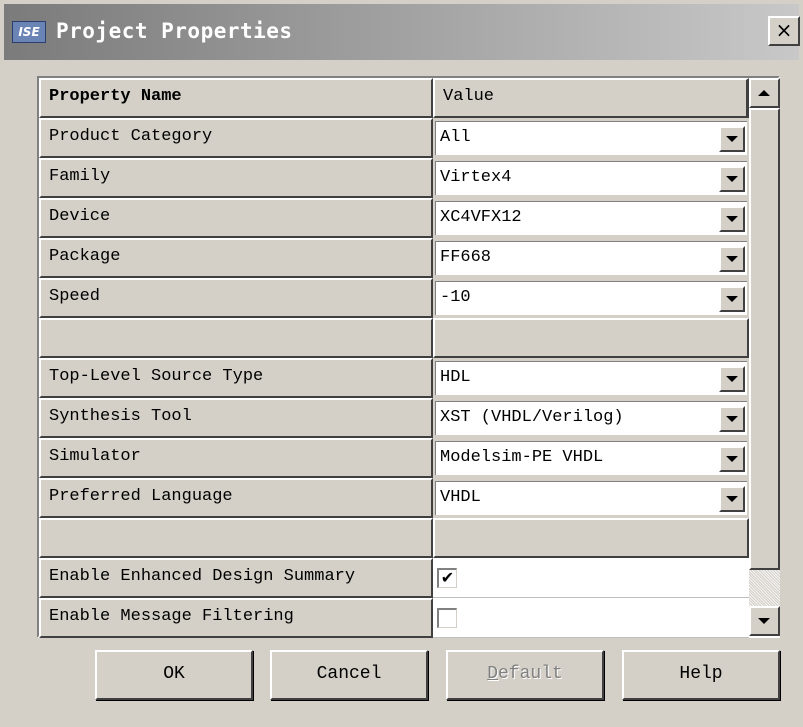 This screenshot has width=803, height=727. I want to click on default-button-mnemonic: D, so click(492, 674).